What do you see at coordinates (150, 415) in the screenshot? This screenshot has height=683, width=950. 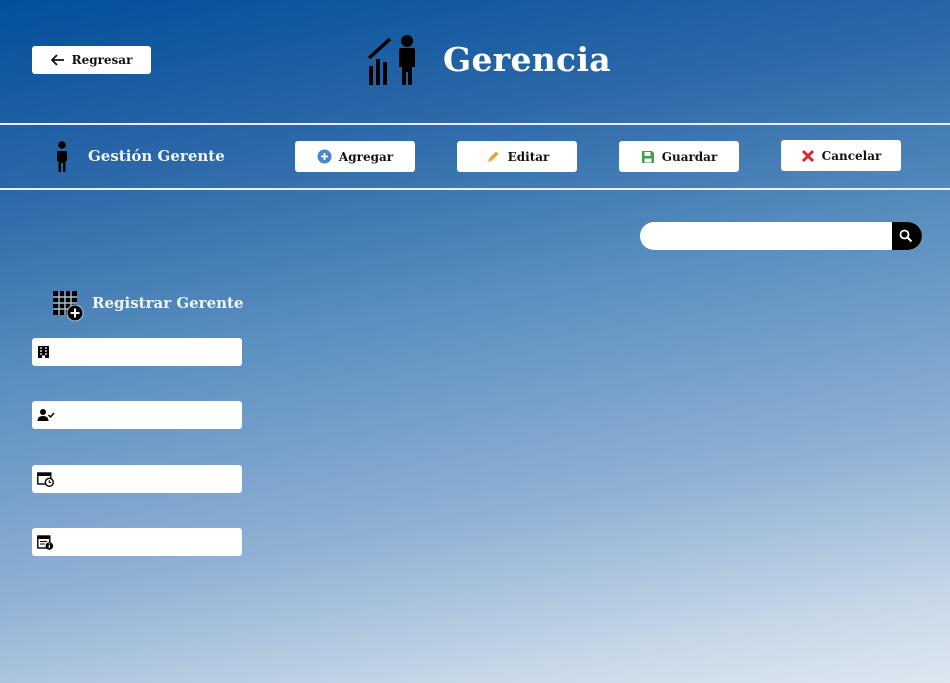 I see `manager-input` at bounding box center [150, 415].